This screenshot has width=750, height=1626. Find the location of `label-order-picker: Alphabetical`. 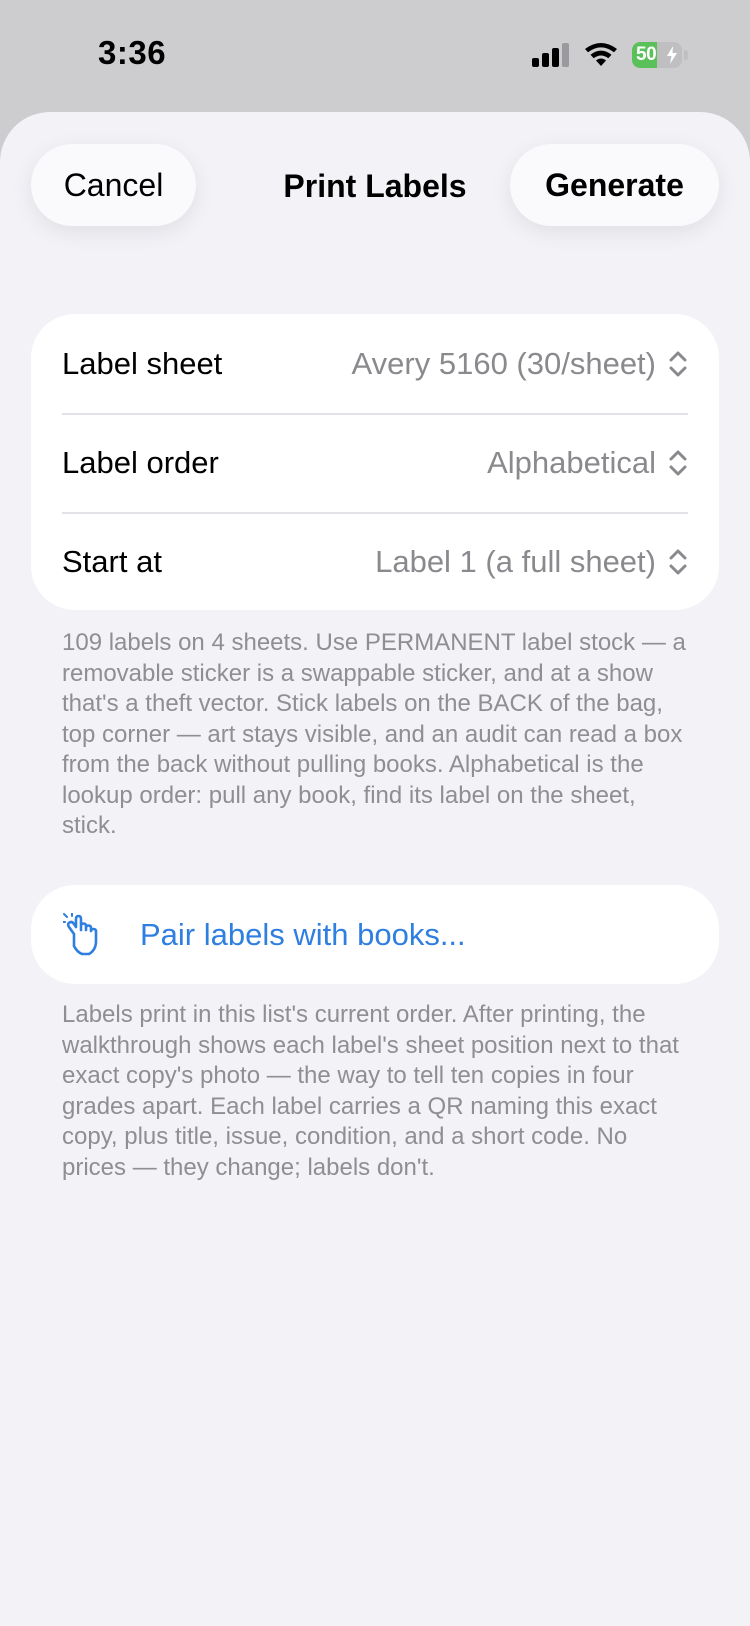

label-order-picker: Alphabetical is located at coordinates (587, 463).